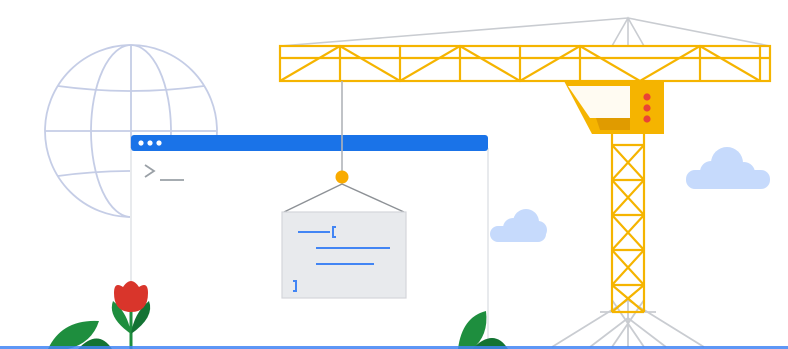 This screenshot has width=788, height=349. Describe the element at coordinates (628, 220) in the screenshot. I see `crane-tower` at that location.